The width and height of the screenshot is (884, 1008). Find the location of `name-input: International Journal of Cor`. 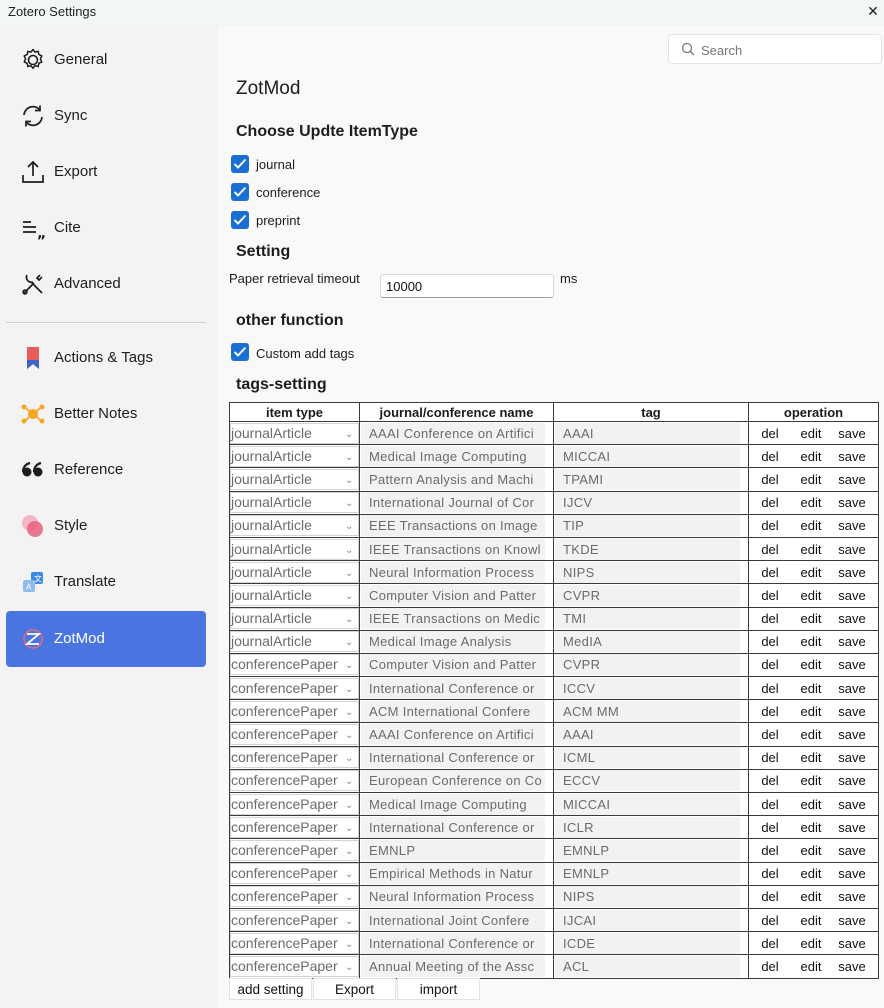

name-input: International Journal of Cor is located at coordinates (453, 503).